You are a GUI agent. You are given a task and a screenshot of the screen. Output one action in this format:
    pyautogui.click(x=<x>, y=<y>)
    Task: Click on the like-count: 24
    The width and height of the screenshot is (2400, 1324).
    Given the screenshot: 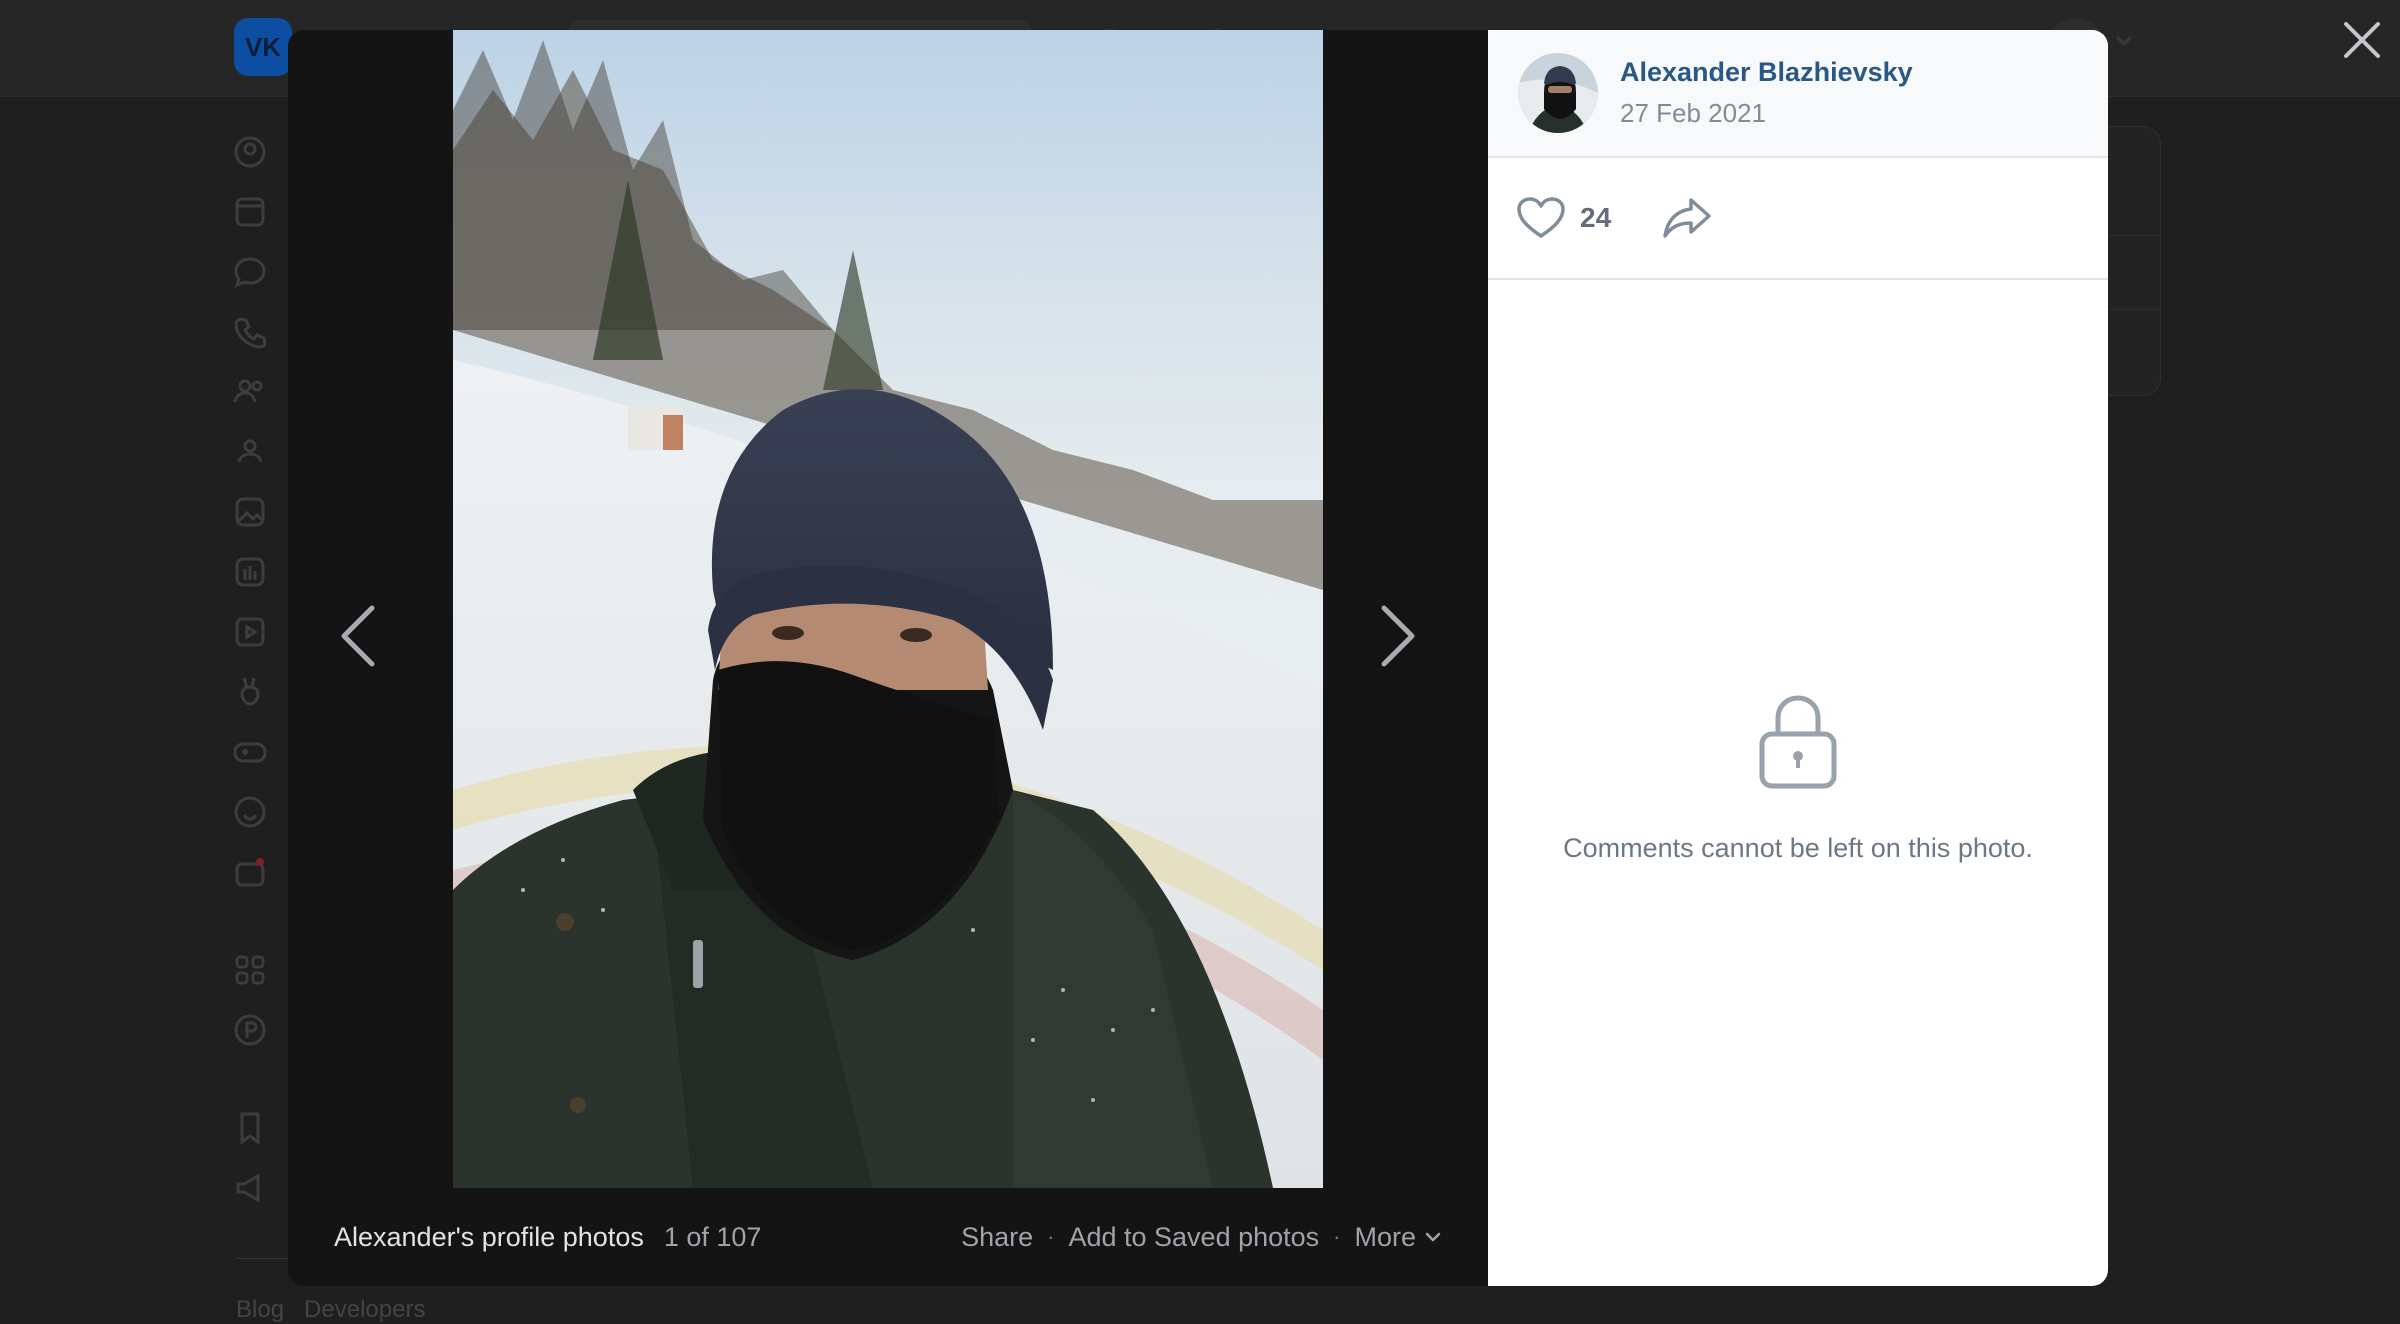 What is the action you would take?
    pyautogui.click(x=1596, y=217)
    